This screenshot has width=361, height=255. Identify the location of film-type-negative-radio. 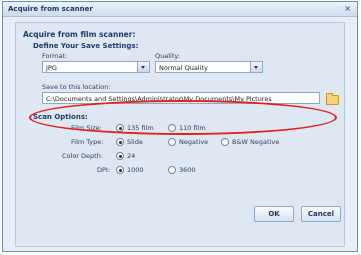
(172, 142).